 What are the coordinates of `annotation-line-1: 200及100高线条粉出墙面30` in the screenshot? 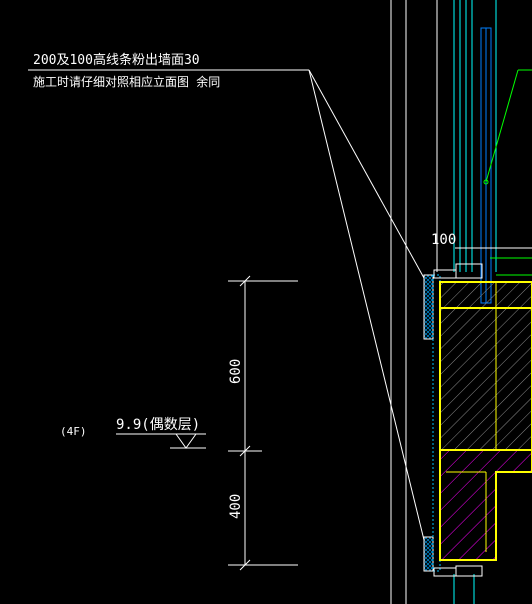 It's located at (116, 60).